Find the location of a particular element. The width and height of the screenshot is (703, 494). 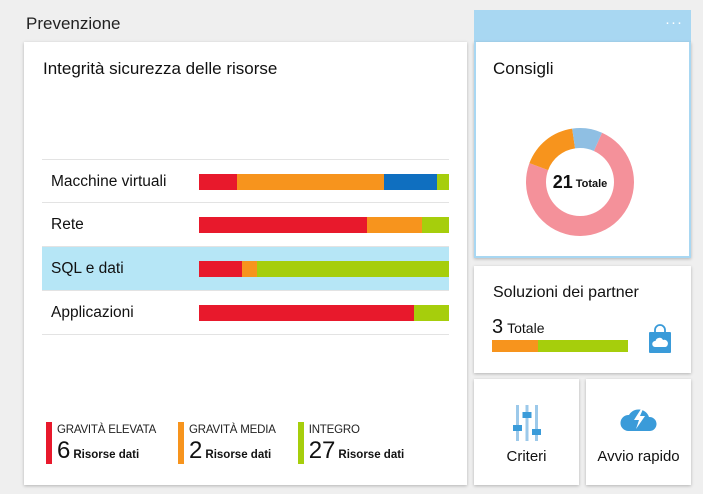

legend-medium-severity: GRAVITÀ MEDIA 2 Risorse dati is located at coordinates (227, 443).